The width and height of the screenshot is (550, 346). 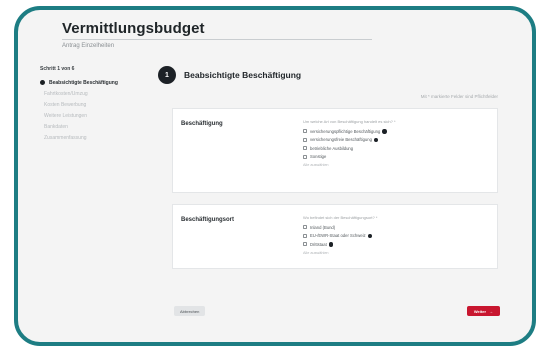 What do you see at coordinates (345, 157) in the screenshot?
I see `checkbox-option: Sonstige` at bounding box center [345, 157].